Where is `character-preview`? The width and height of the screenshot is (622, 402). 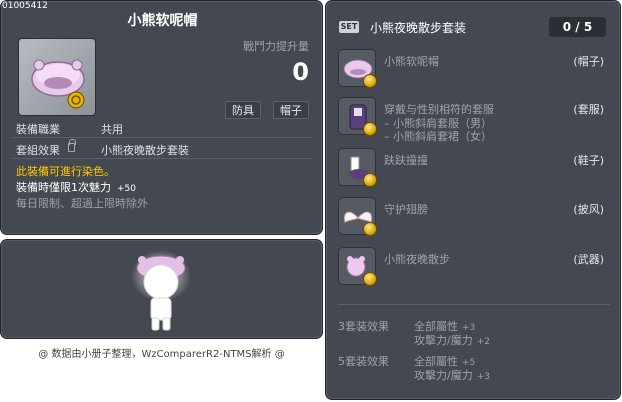 character-preview is located at coordinates (161, 290).